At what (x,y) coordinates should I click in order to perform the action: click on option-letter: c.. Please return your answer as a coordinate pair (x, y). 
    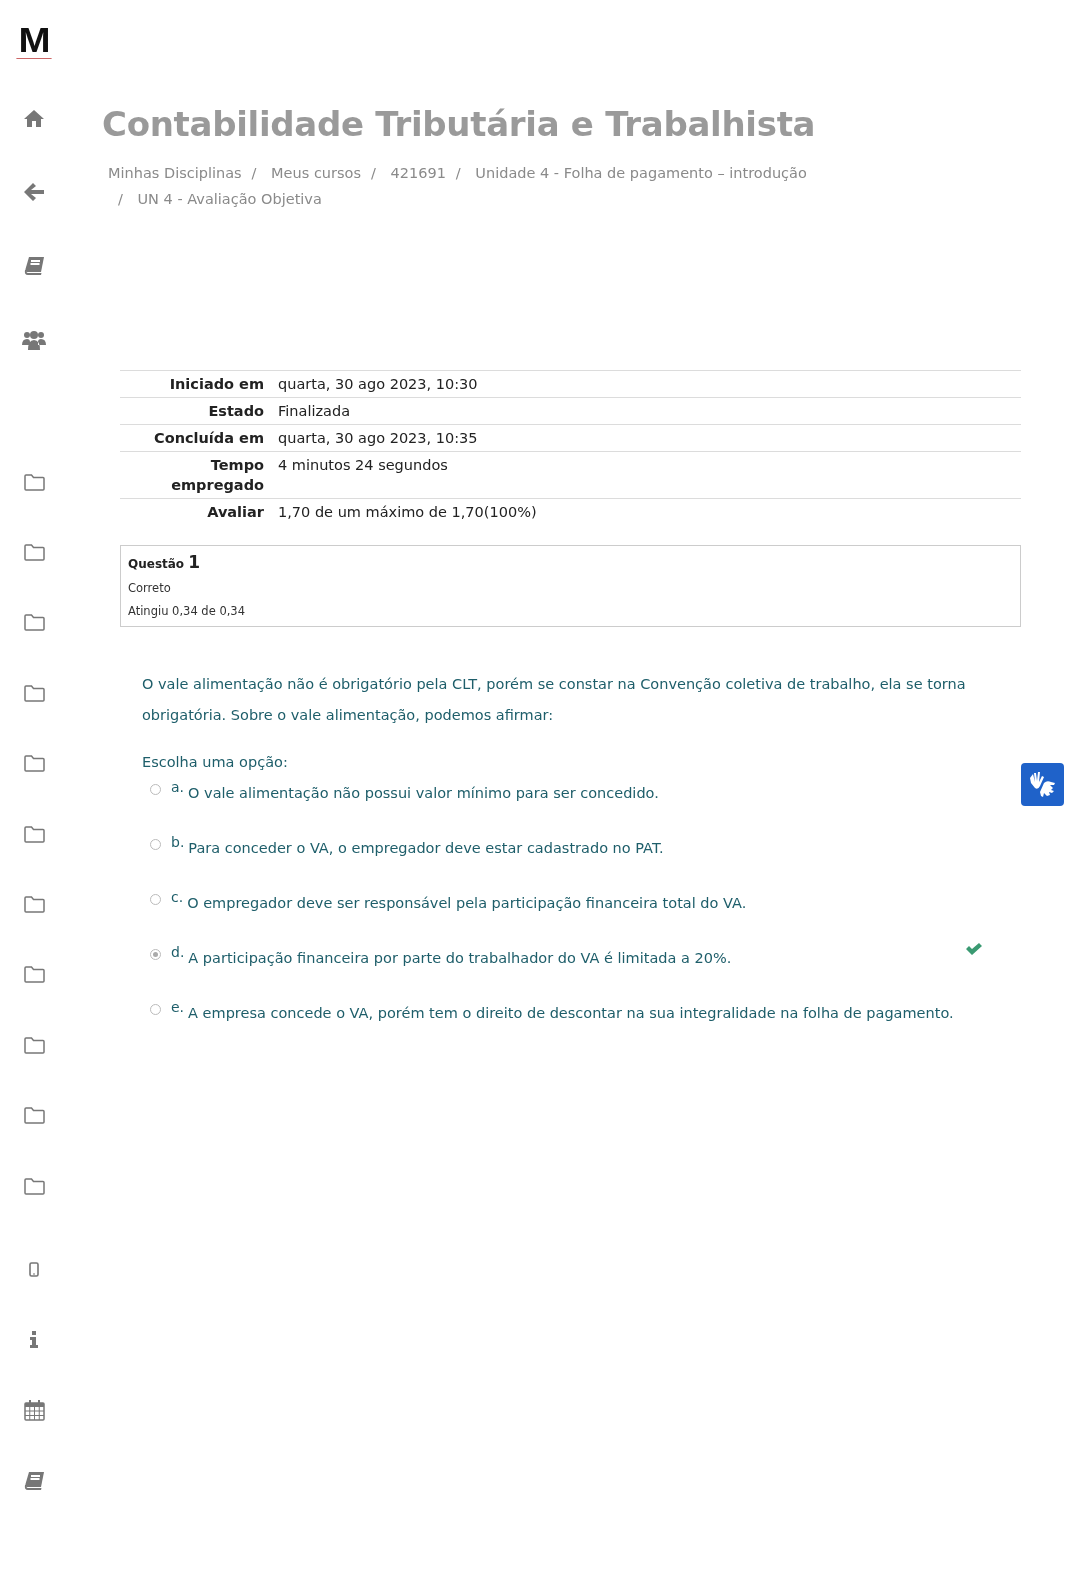
    Looking at the image, I should click on (177, 897).